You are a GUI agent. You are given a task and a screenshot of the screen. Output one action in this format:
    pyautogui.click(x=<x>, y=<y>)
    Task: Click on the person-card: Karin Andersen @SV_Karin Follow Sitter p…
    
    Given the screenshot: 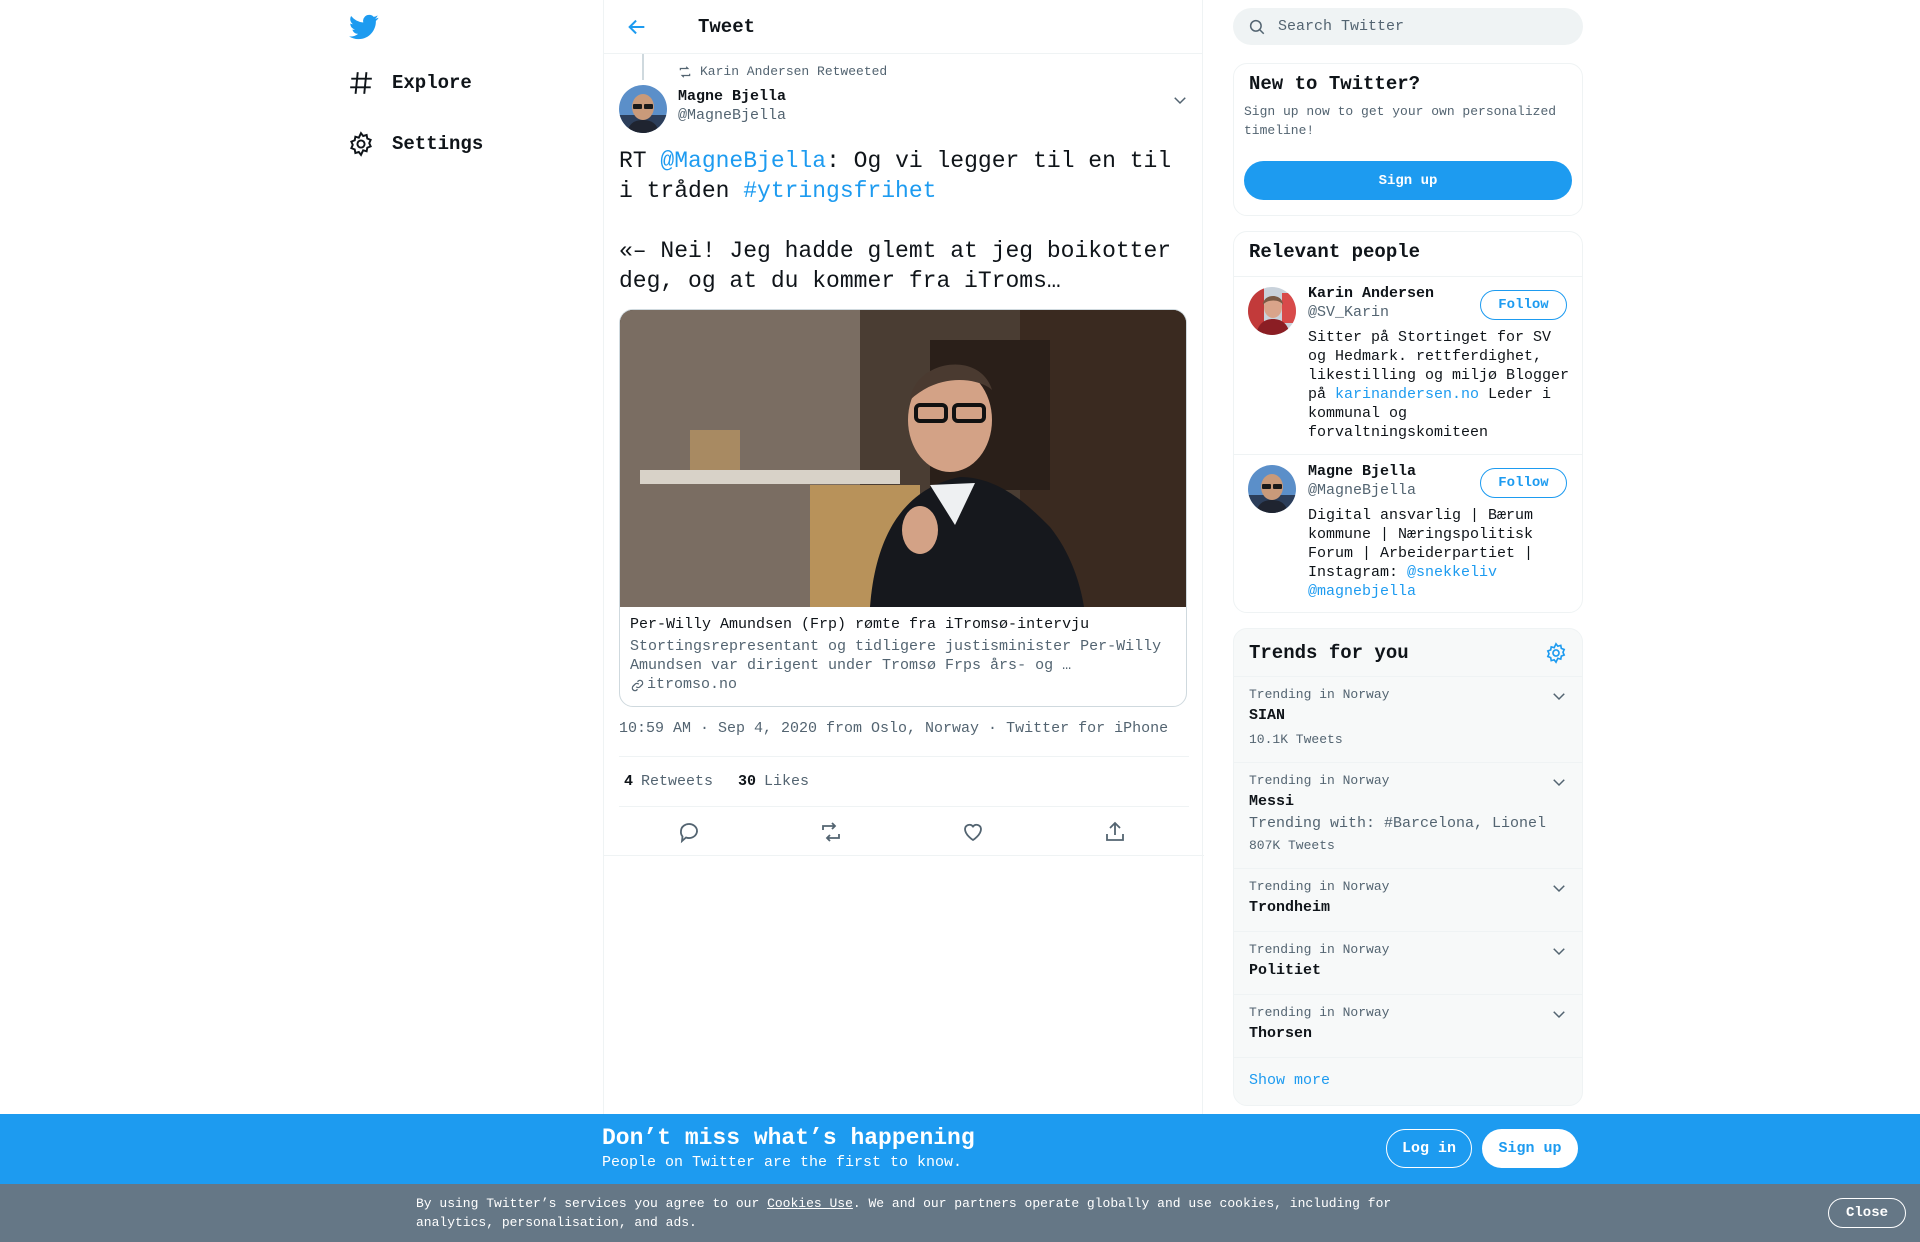 What is the action you would take?
    pyautogui.click(x=1408, y=366)
    